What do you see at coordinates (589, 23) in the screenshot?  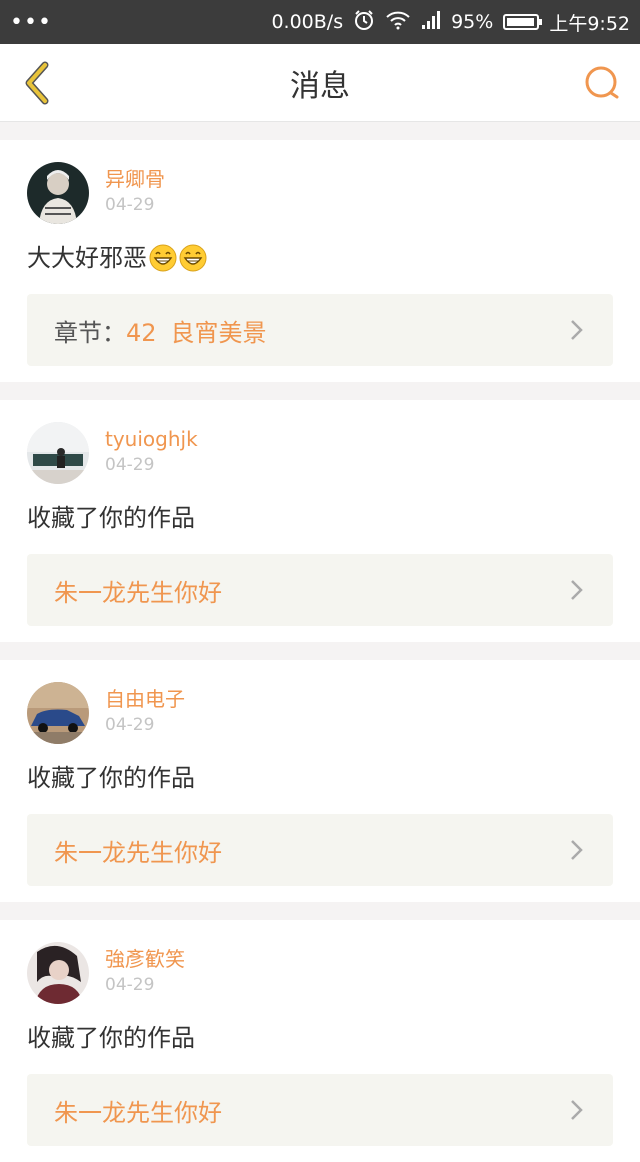 I see `clock: 上午9:52` at bounding box center [589, 23].